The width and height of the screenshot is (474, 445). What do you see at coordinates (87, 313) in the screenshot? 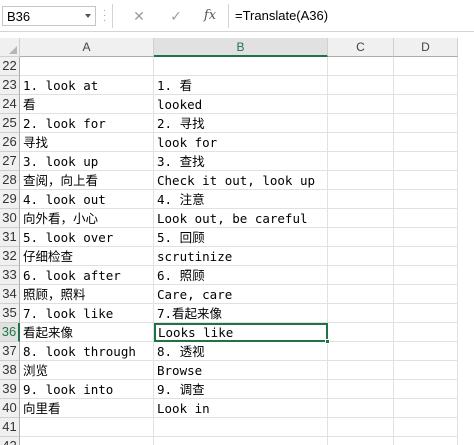
I see `cell-a35: 7. look like` at bounding box center [87, 313].